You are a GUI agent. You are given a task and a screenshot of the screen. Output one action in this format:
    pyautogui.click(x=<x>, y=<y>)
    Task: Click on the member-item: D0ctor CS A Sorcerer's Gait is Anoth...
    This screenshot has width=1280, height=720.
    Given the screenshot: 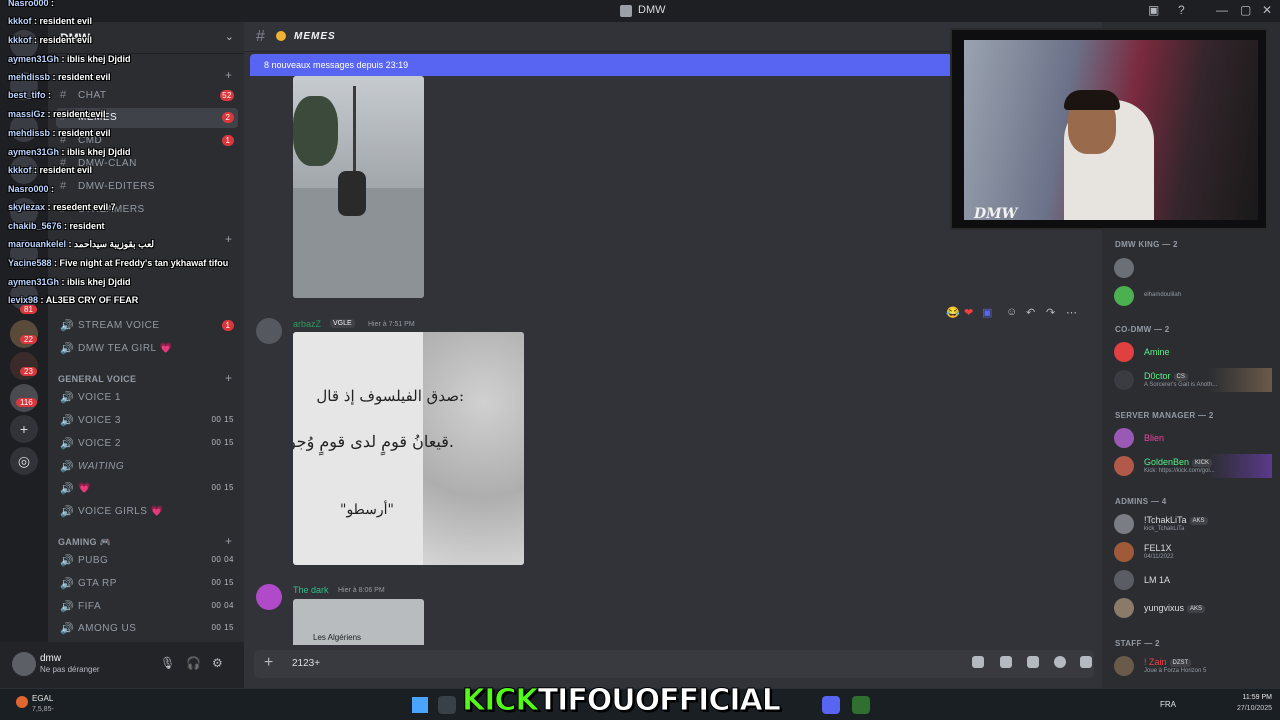 What is the action you would take?
    pyautogui.click(x=1192, y=380)
    